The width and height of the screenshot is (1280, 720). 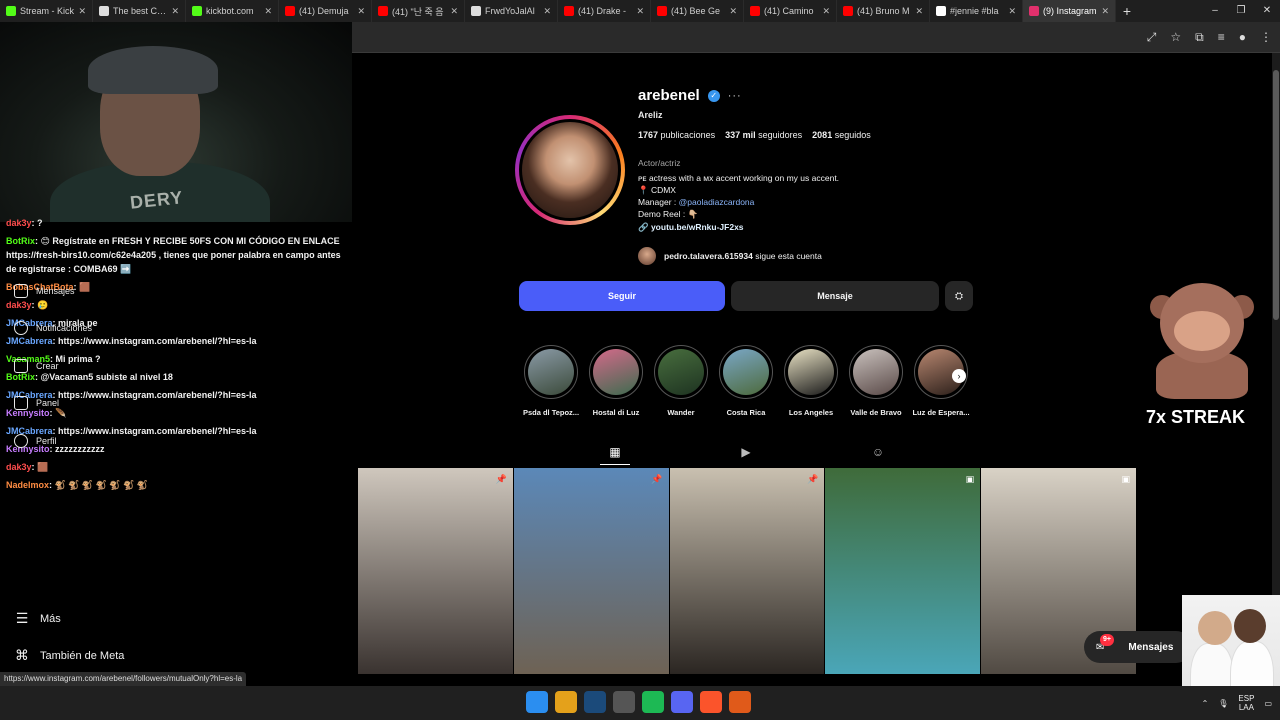 What do you see at coordinates (976, 11) in the screenshot?
I see `browser-tab: #jennie #bla ✕` at bounding box center [976, 11].